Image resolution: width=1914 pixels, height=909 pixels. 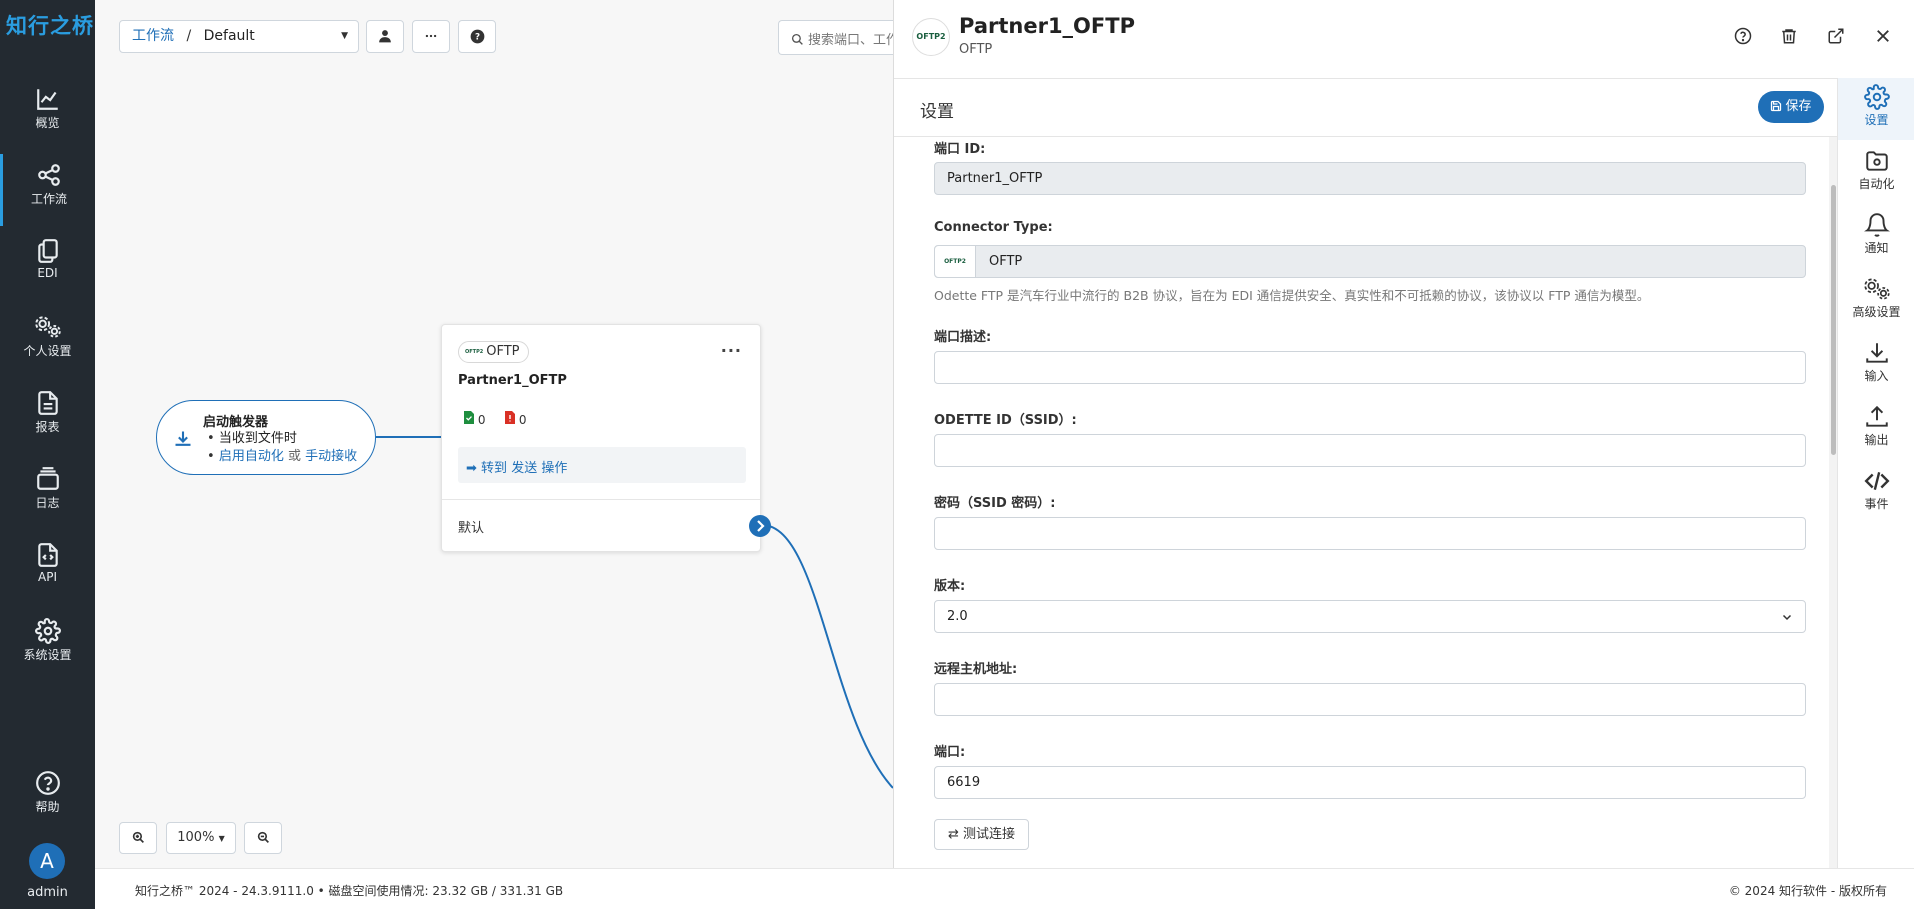 I want to click on tab-label: 高级设置, so click(x=1876, y=312).